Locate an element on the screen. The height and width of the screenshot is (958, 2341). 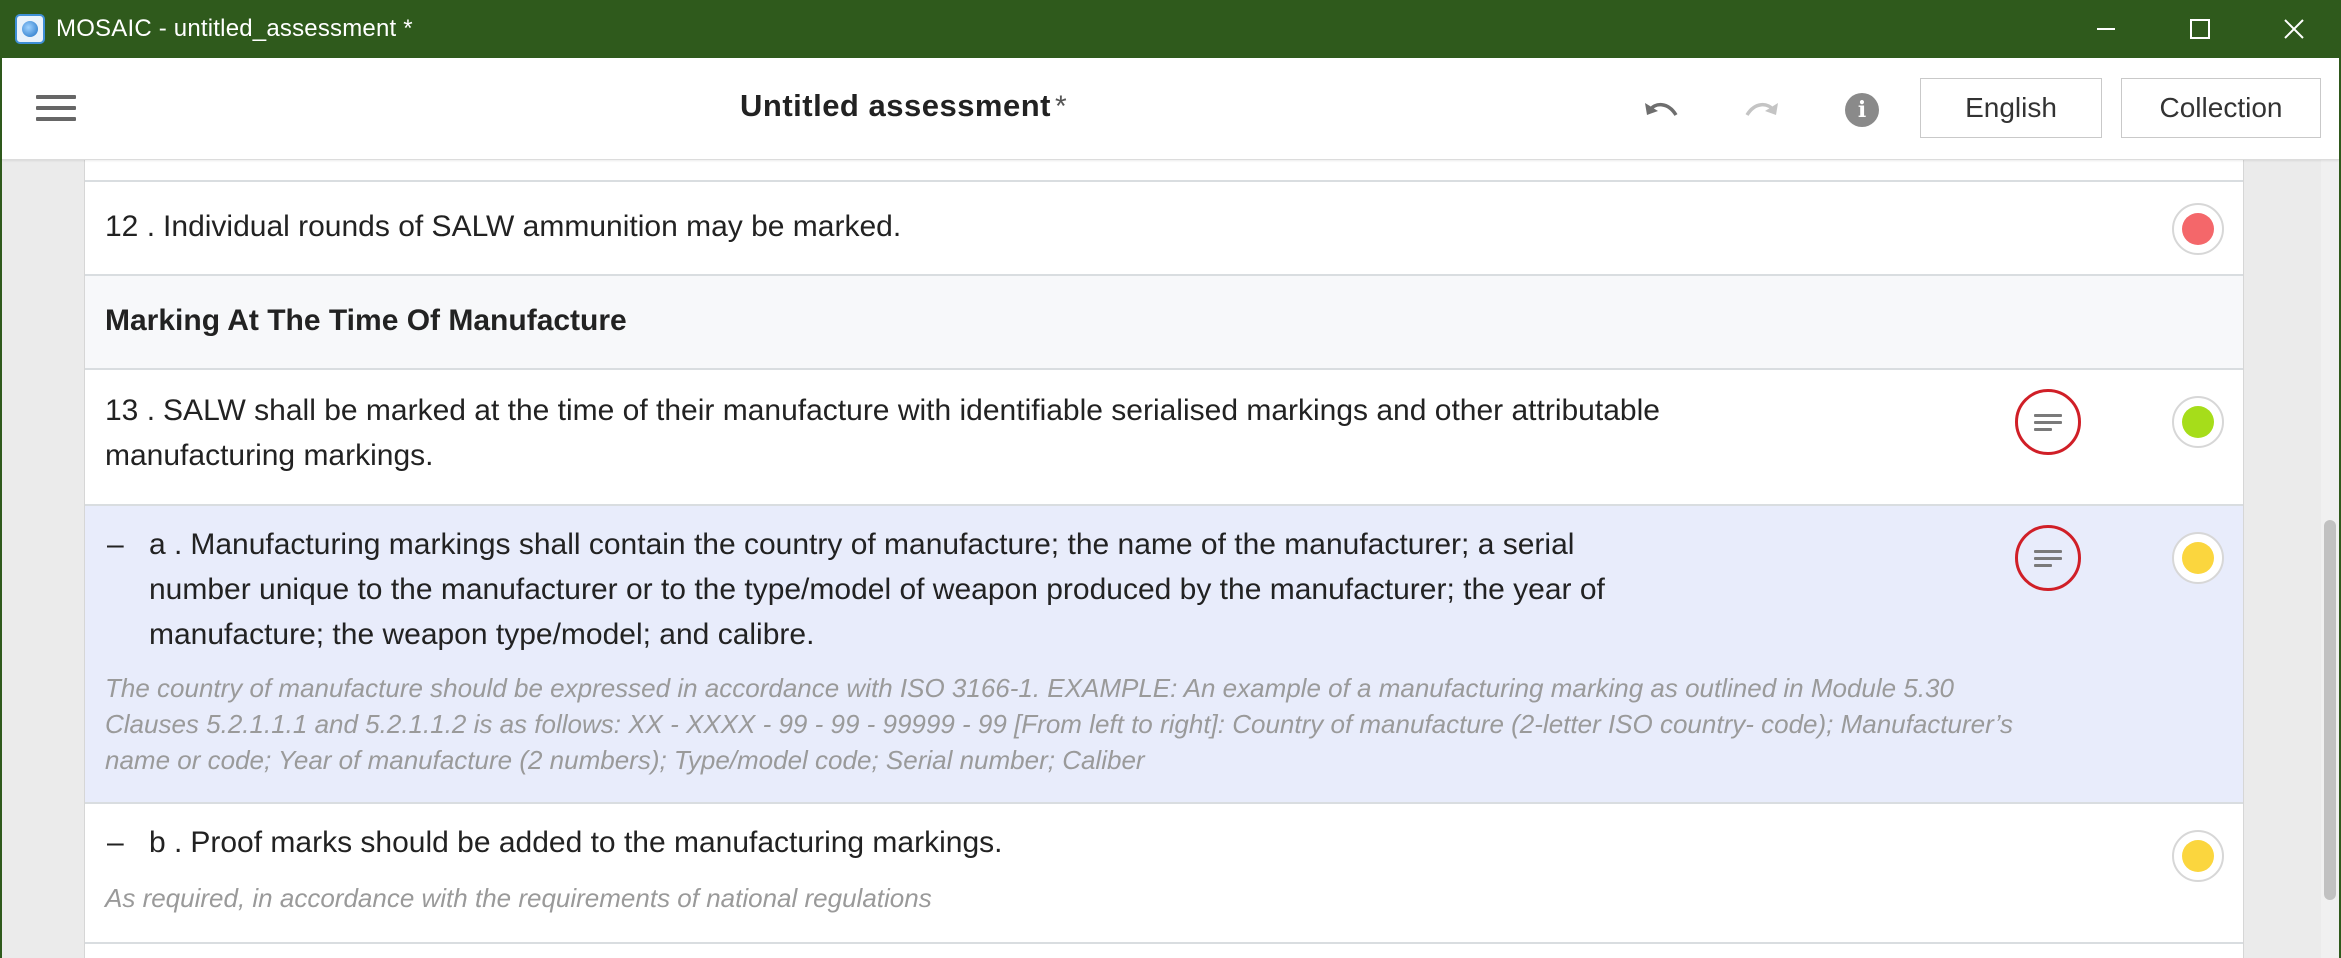
unsaved-marker: * is located at coordinates (1061, 106).